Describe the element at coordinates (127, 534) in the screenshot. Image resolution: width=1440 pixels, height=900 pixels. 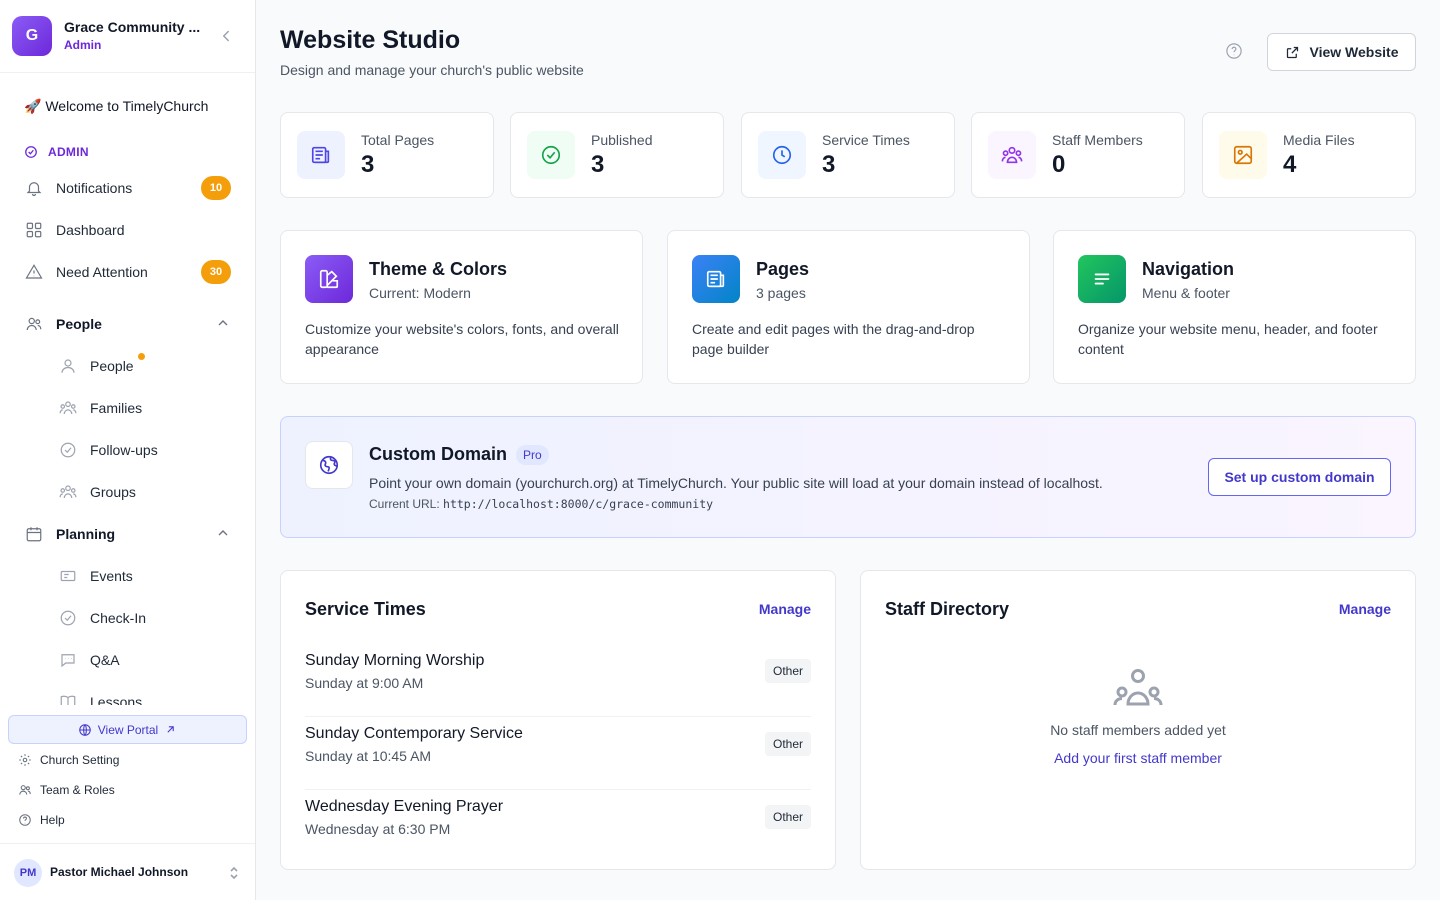
I see `sidebar-group-planning: Planning` at that location.